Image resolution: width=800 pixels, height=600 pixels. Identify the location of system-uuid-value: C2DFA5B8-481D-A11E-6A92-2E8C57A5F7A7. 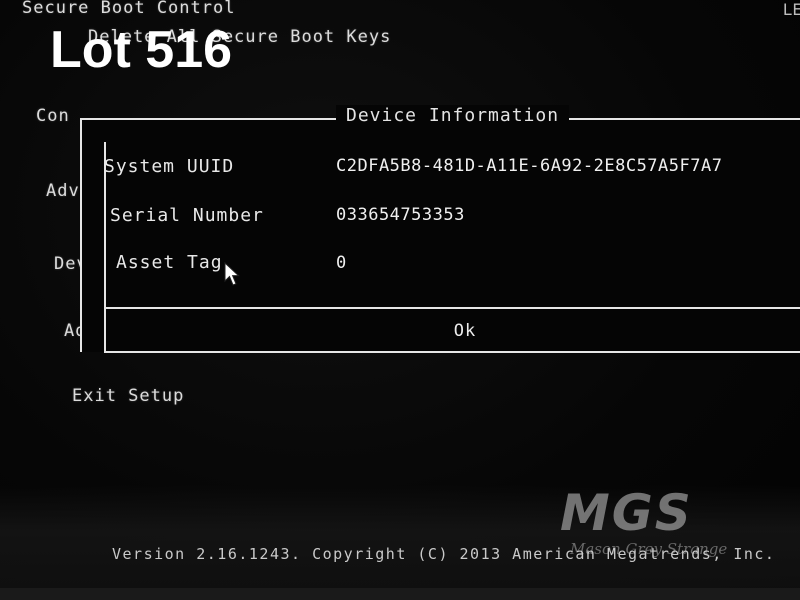
(529, 166).